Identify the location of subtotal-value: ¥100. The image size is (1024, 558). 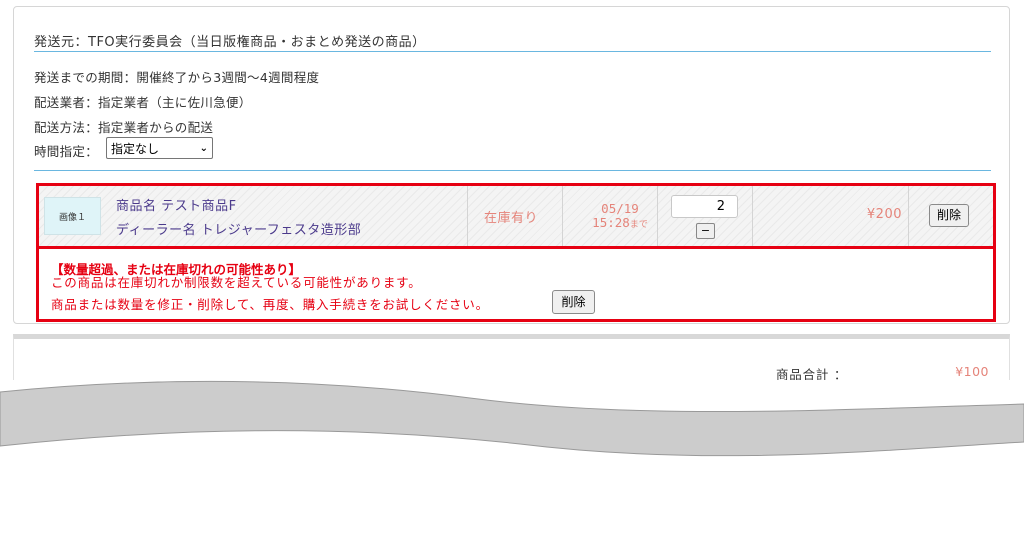
(972, 371).